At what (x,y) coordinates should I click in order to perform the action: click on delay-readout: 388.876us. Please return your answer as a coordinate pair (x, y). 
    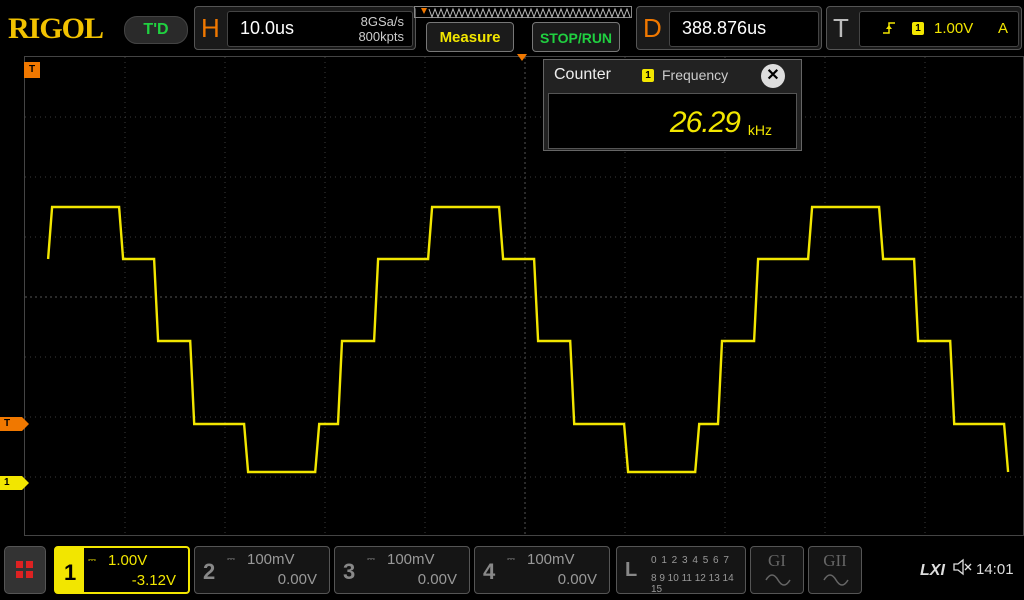
    Looking at the image, I should click on (744, 29).